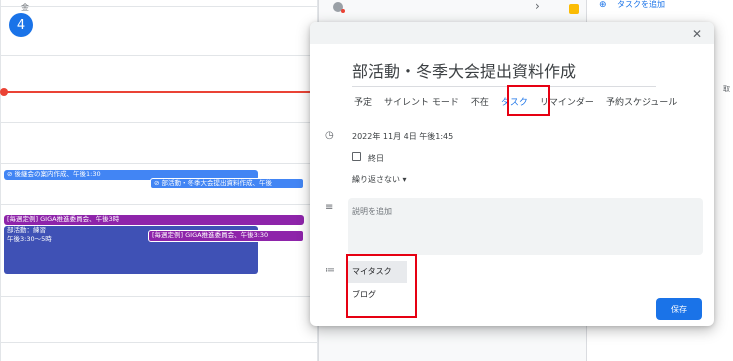  What do you see at coordinates (21, 25) in the screenshot?
I see `day-number-badge: 4` at bounding box center [21, 25].